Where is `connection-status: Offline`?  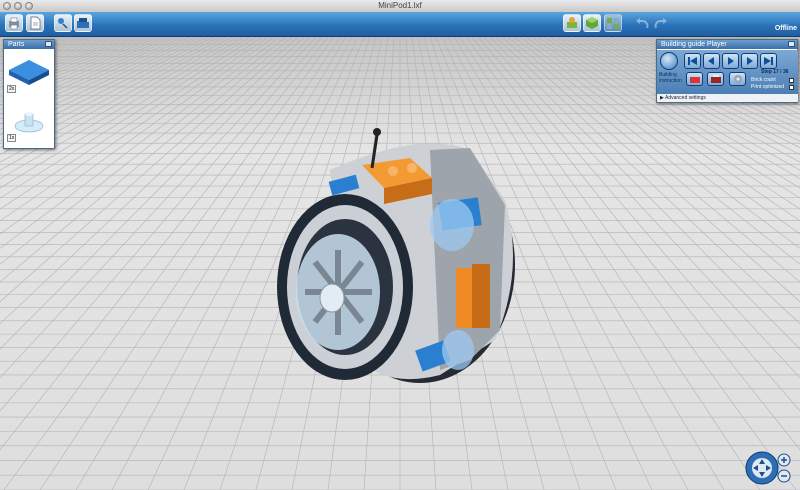 connection-status: Offline is located at coordinates (785, 28).